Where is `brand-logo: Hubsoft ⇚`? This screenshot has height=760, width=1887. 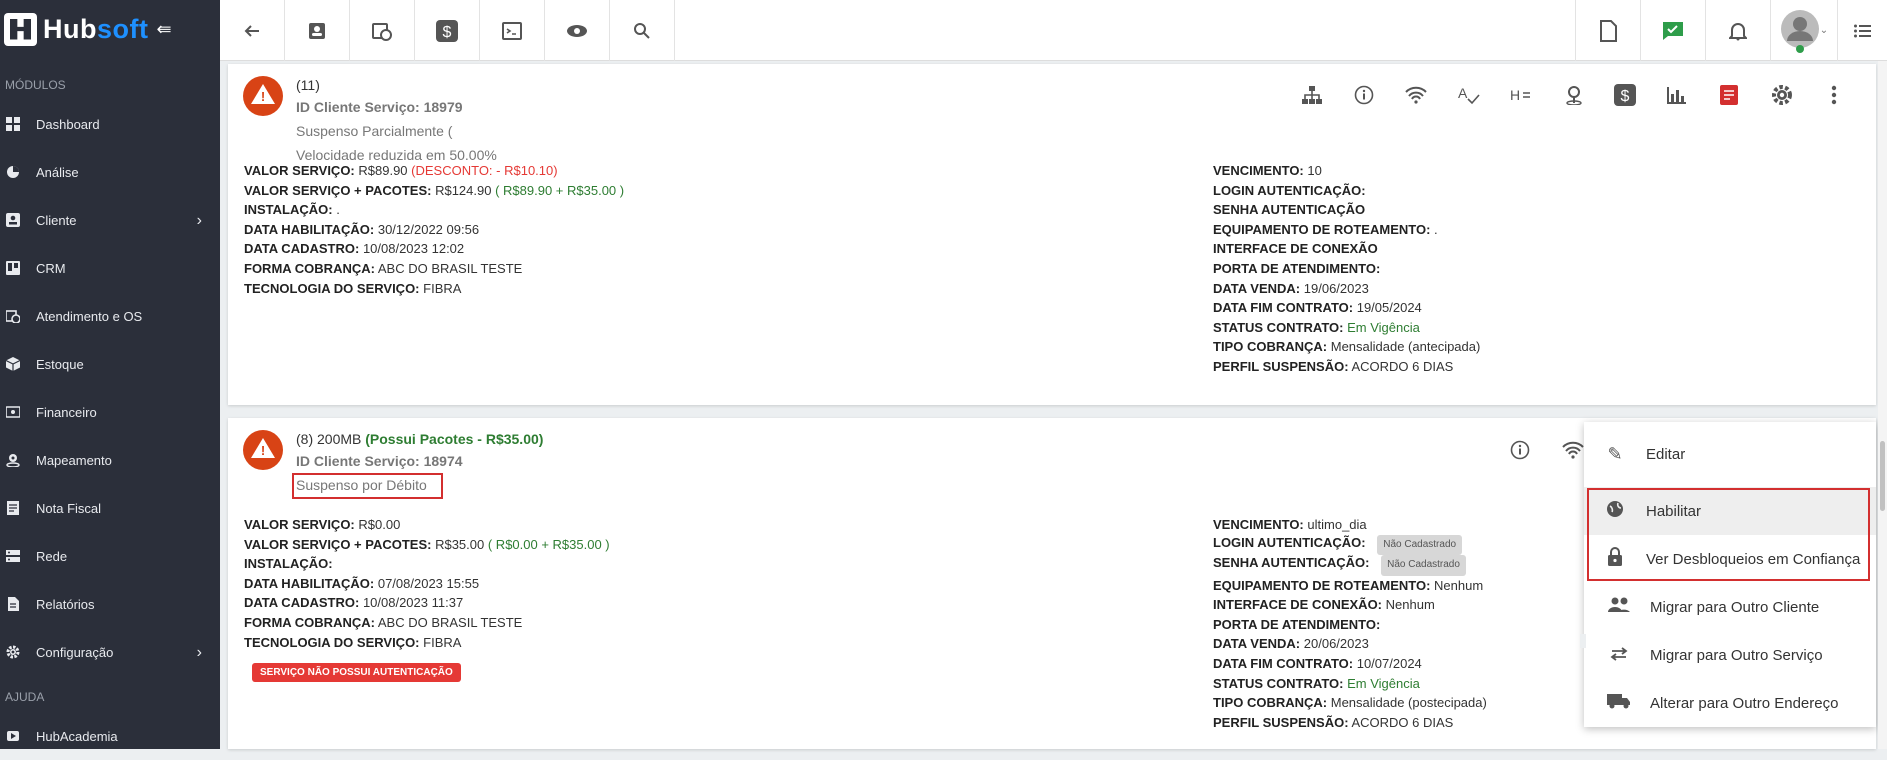
brand-logo: Hubsoft ⇚ is located at coordinates (110, 29).